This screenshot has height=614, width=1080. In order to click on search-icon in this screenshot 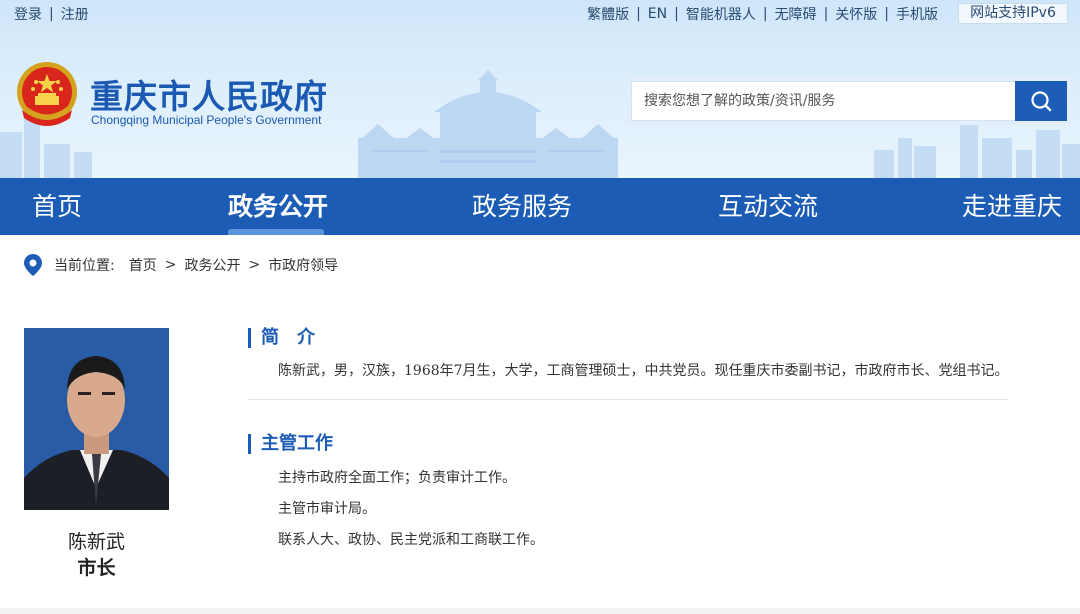, I will do `click(1041, 101)`.